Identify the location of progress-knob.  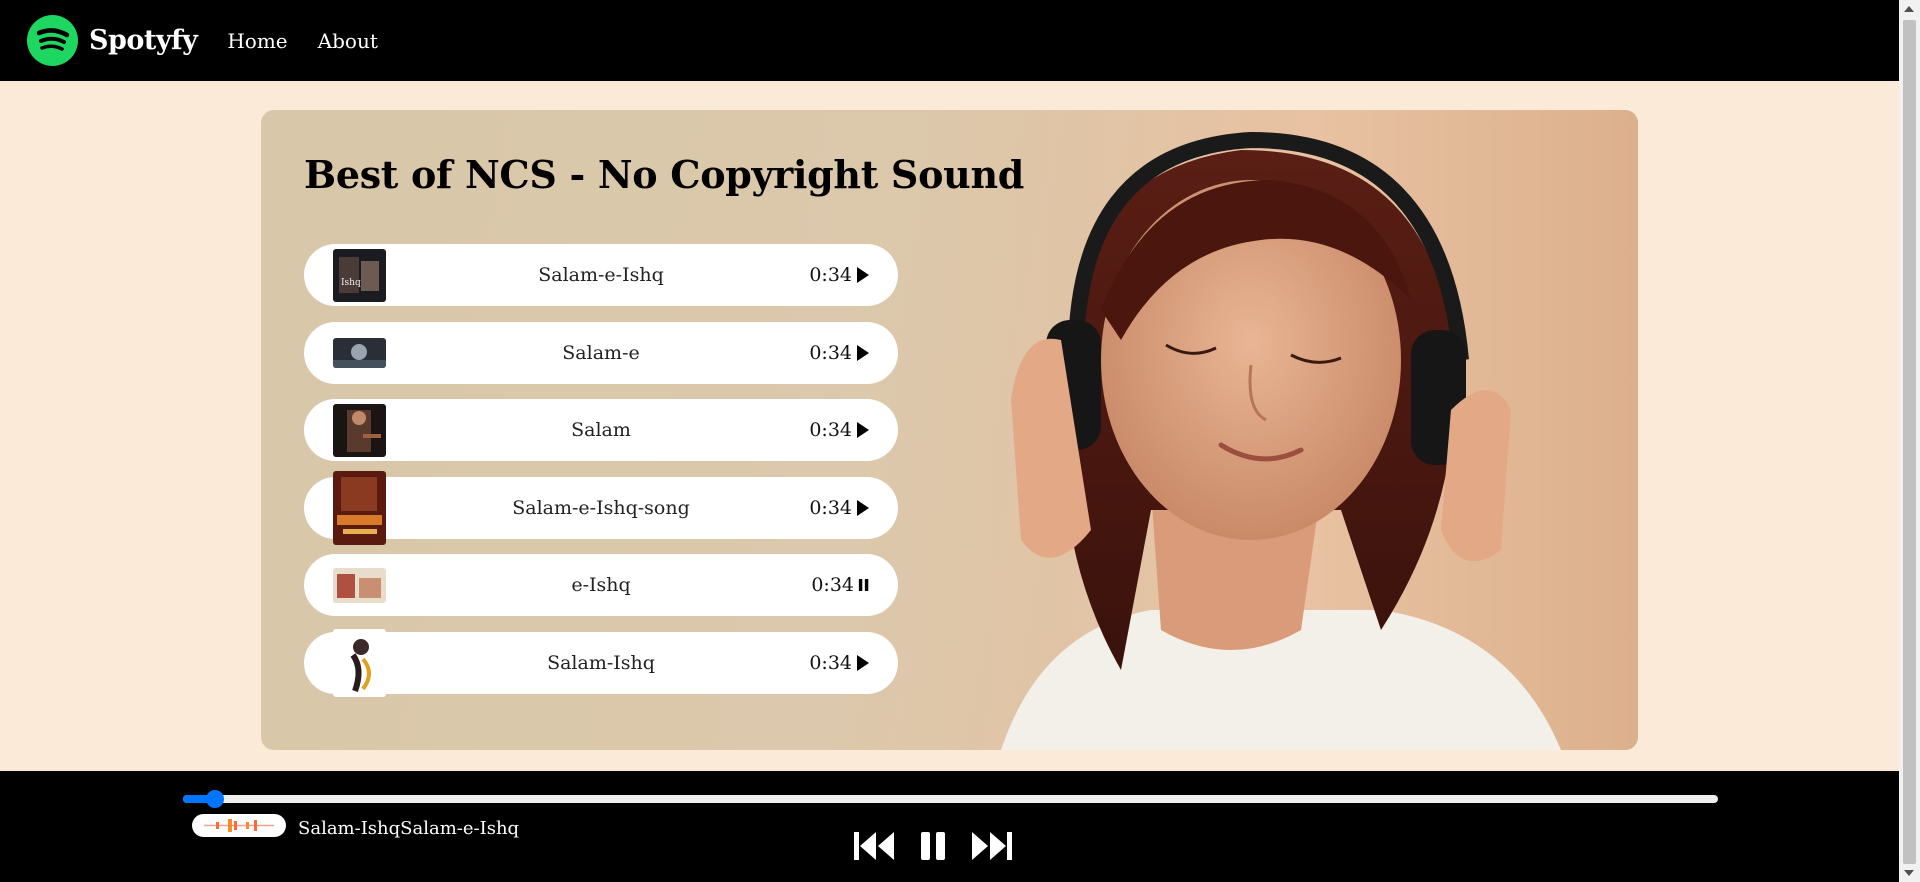
(215, 799).